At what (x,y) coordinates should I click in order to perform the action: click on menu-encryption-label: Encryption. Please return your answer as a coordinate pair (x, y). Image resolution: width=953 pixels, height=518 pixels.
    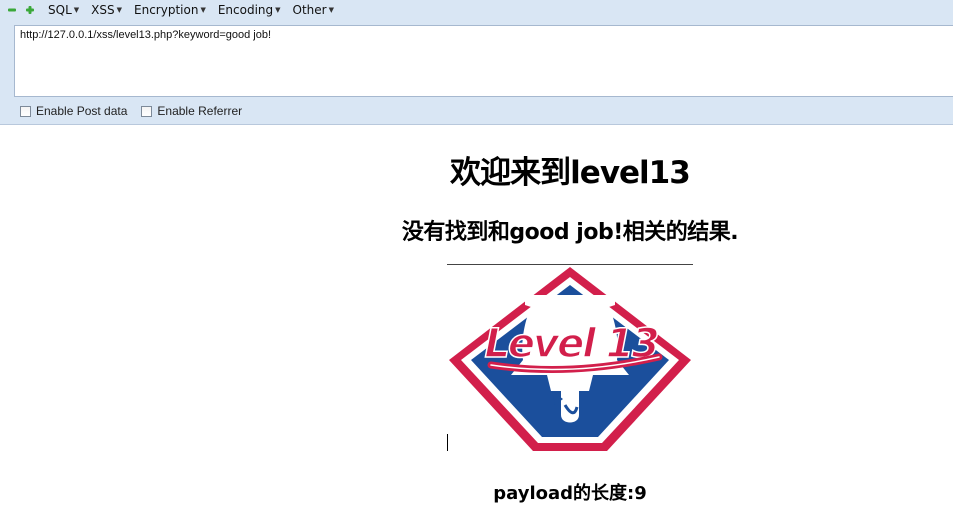
    Looking at the image, I should click on (166, 10).